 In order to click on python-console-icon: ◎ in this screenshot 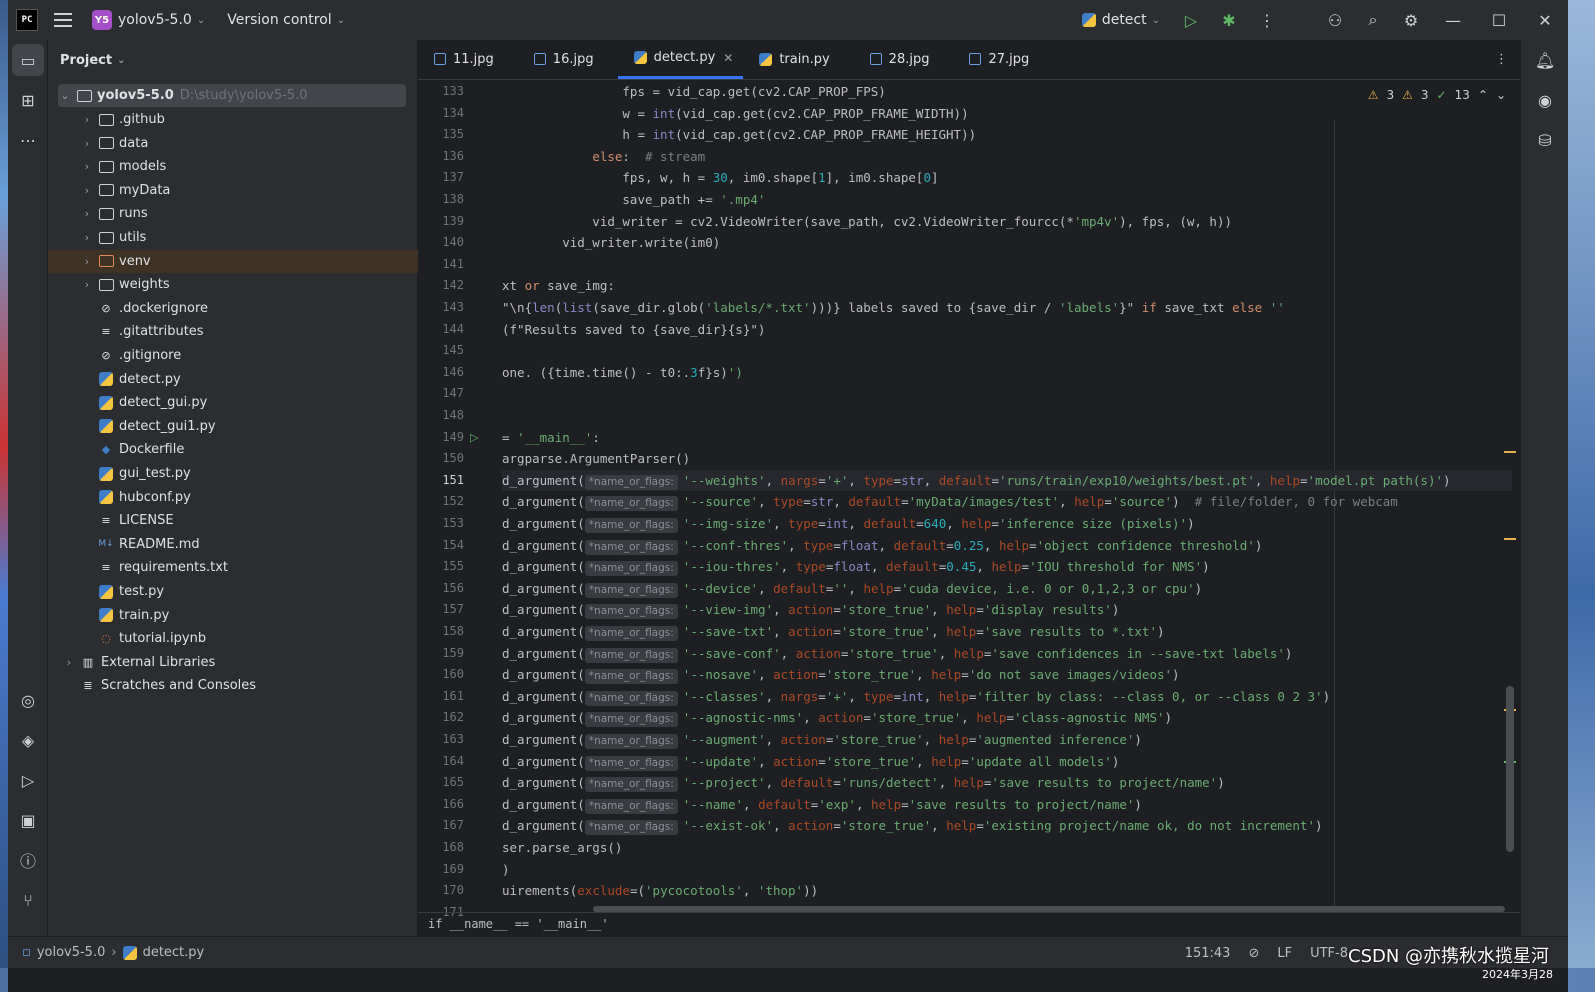, I will do `click(28, 700)`.